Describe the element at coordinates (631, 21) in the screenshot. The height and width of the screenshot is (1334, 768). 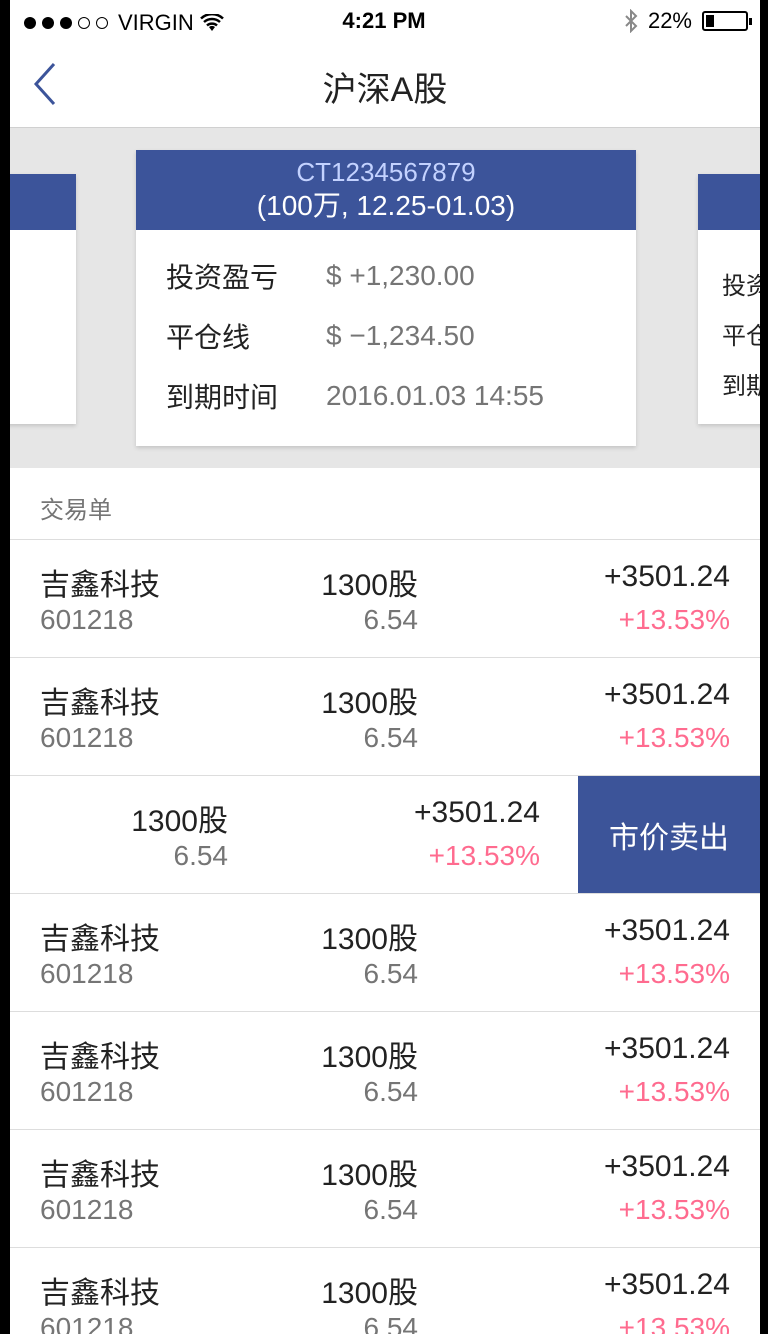
I see `bluetooth-icon` at that location.